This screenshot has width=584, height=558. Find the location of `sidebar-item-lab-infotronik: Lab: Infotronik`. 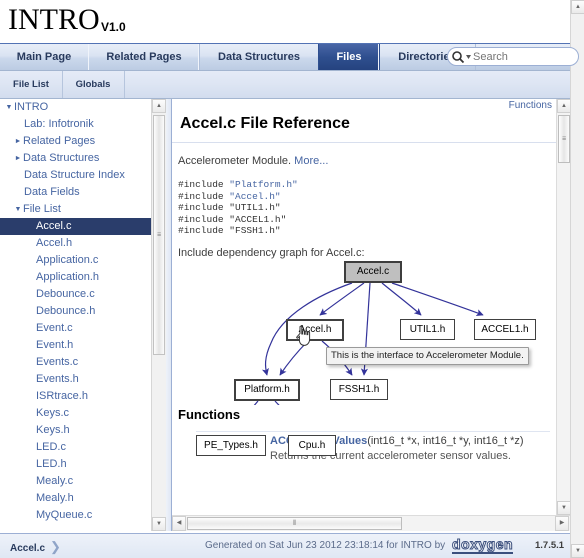

sidebar-item-lab-infotronik: Lab: Infotronik is located at coordinates (76, 124).